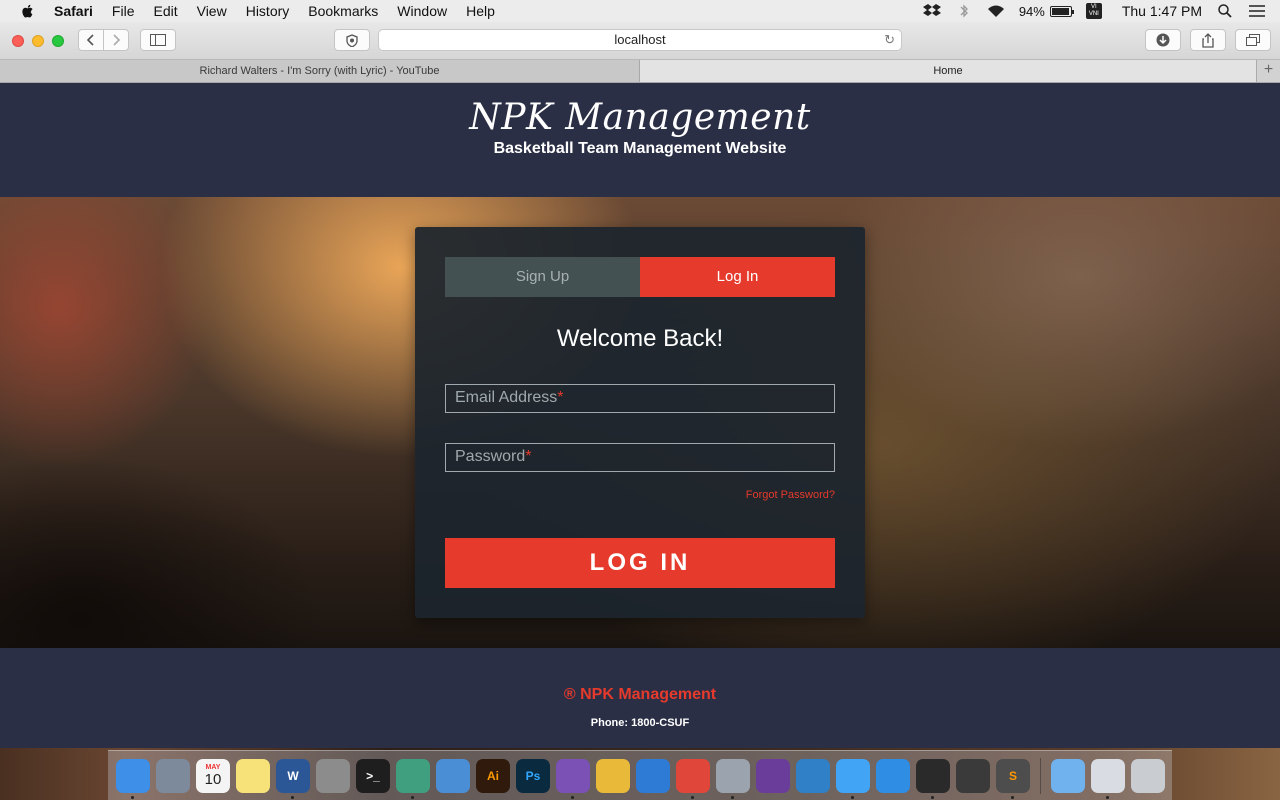 This screenshot has width=1280, height=800. What do you see at coordinates (1162, 11) in the screenshot?
I see `clock: Thu 1:47 PM` at bounding box center [1162, 11].